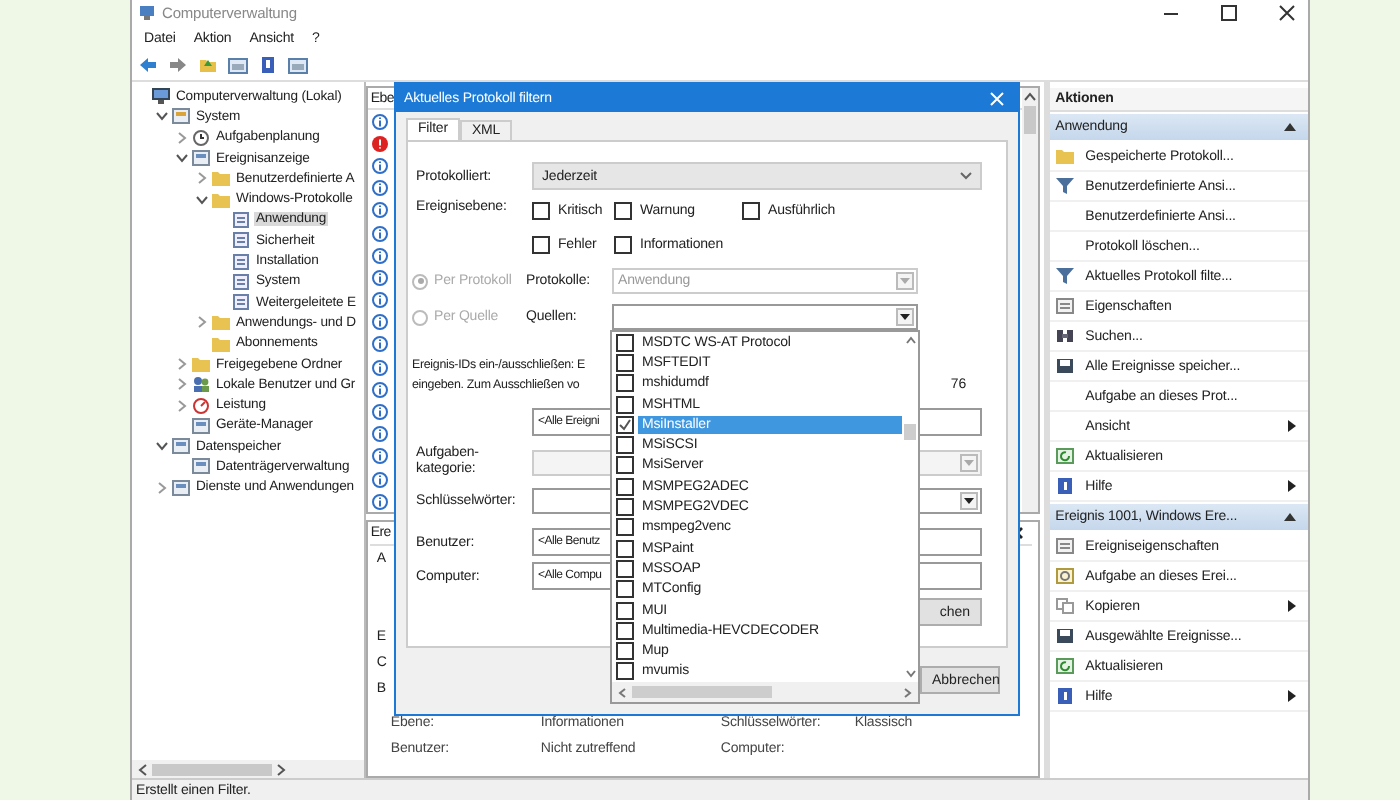 The image size is (1400, 800). What do you see at coordinates (380, 143) in the screenshot?
I see `error-icon` at bounding box center [380, 143].